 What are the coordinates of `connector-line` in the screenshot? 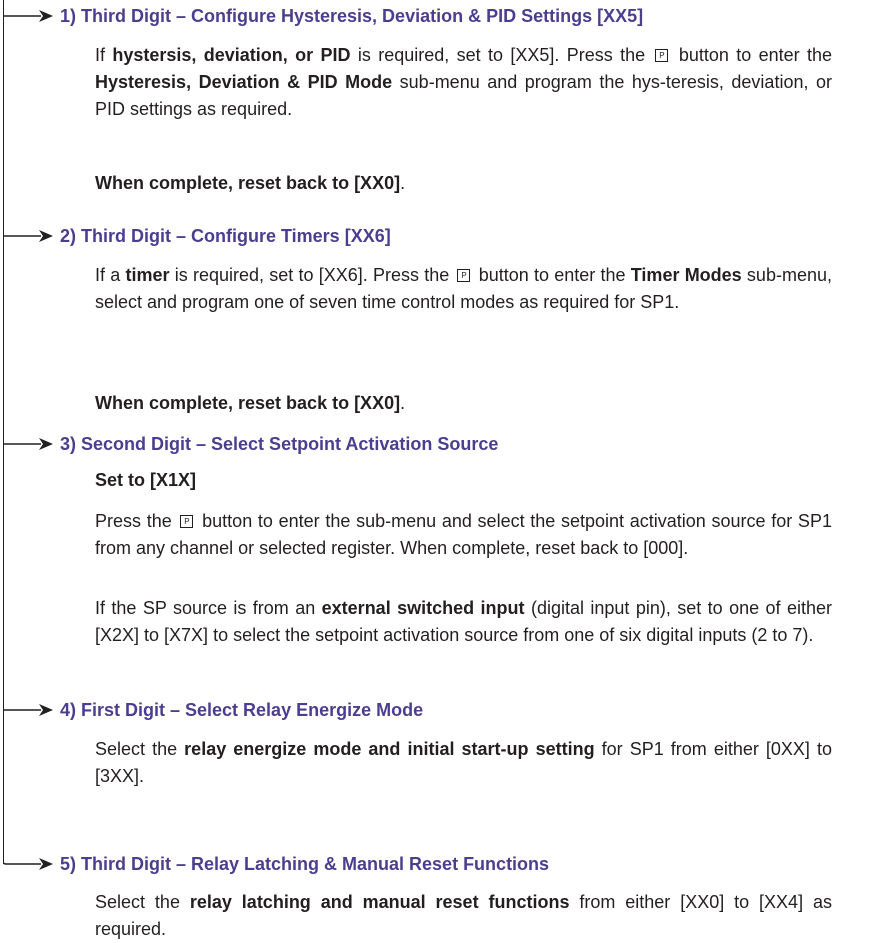 It's located at (3, 432).